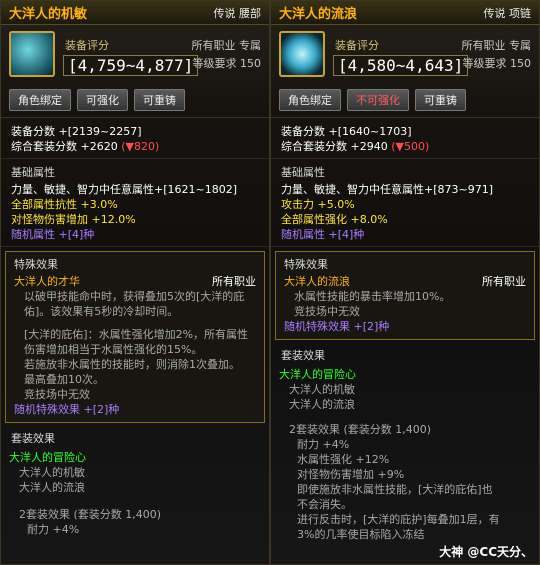 This screenshot has height=565, width=540. Describe the element at coordinates (47, 281) in the screenshot. I see `special-name: 大洋人的才华` at that location.